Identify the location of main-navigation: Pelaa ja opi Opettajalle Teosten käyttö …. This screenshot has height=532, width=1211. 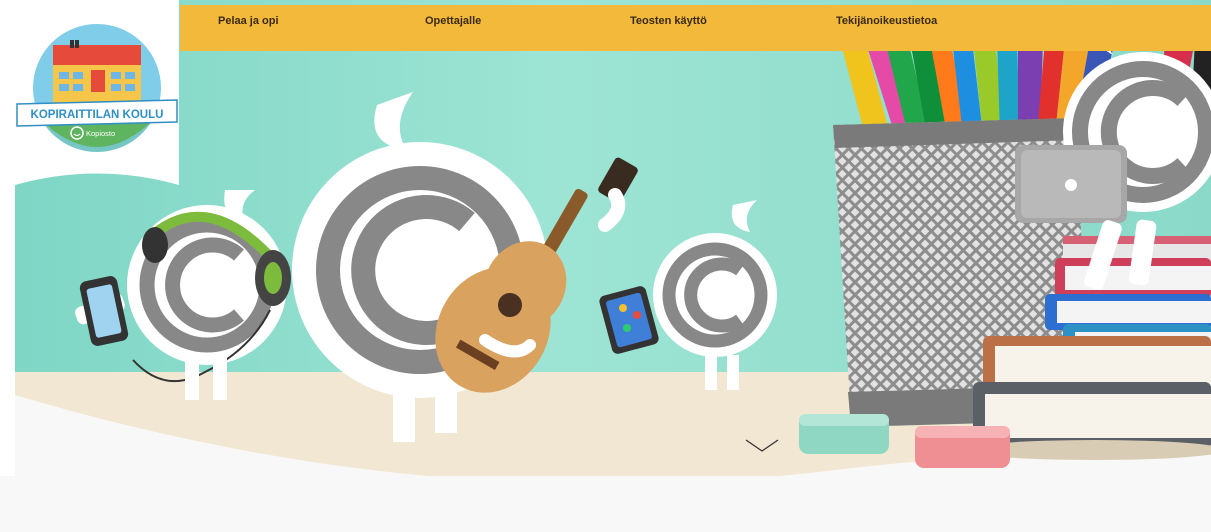
(695, 28).